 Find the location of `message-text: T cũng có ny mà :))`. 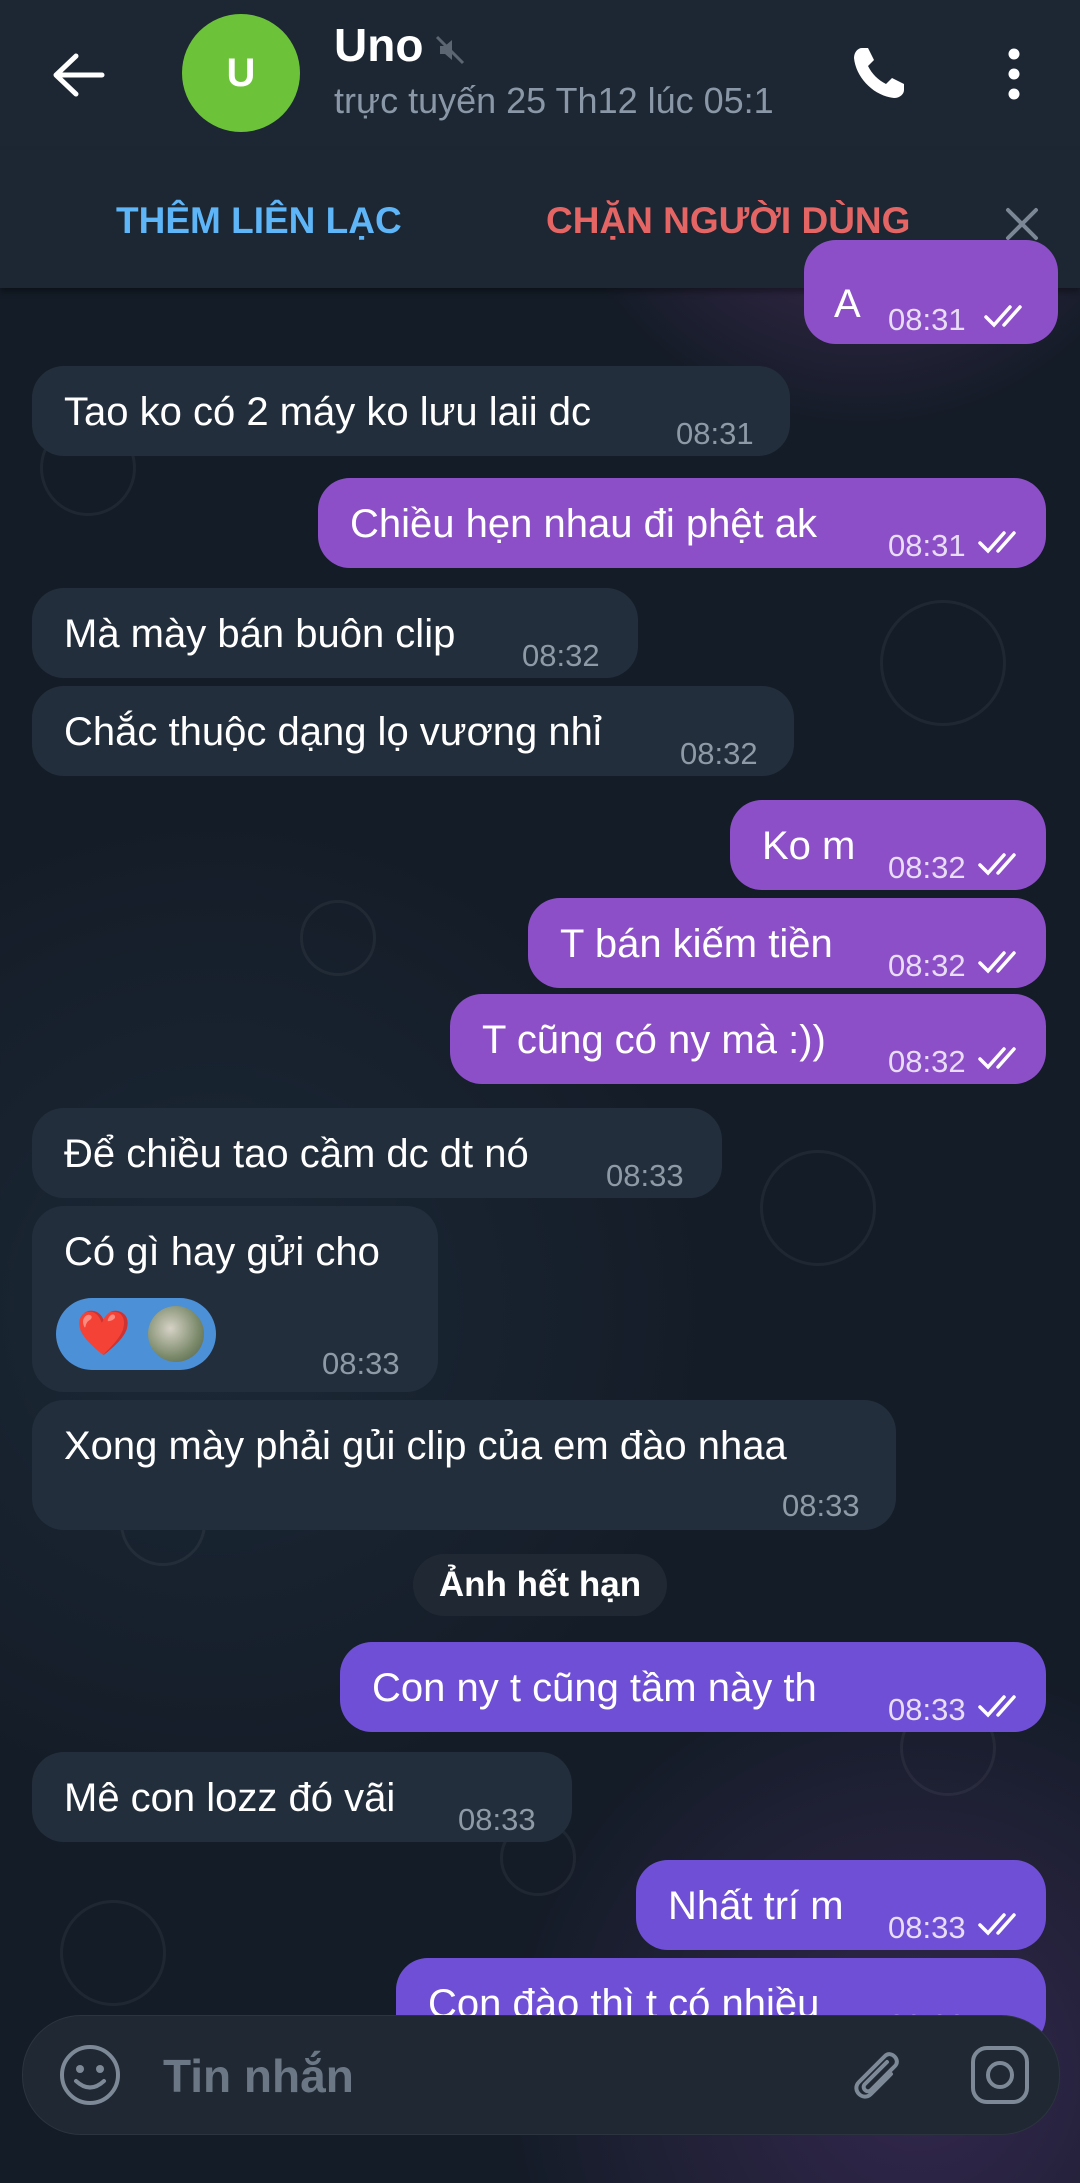

message-text: T cũng có ny mà :)) is located at coordinates (654, 1040).